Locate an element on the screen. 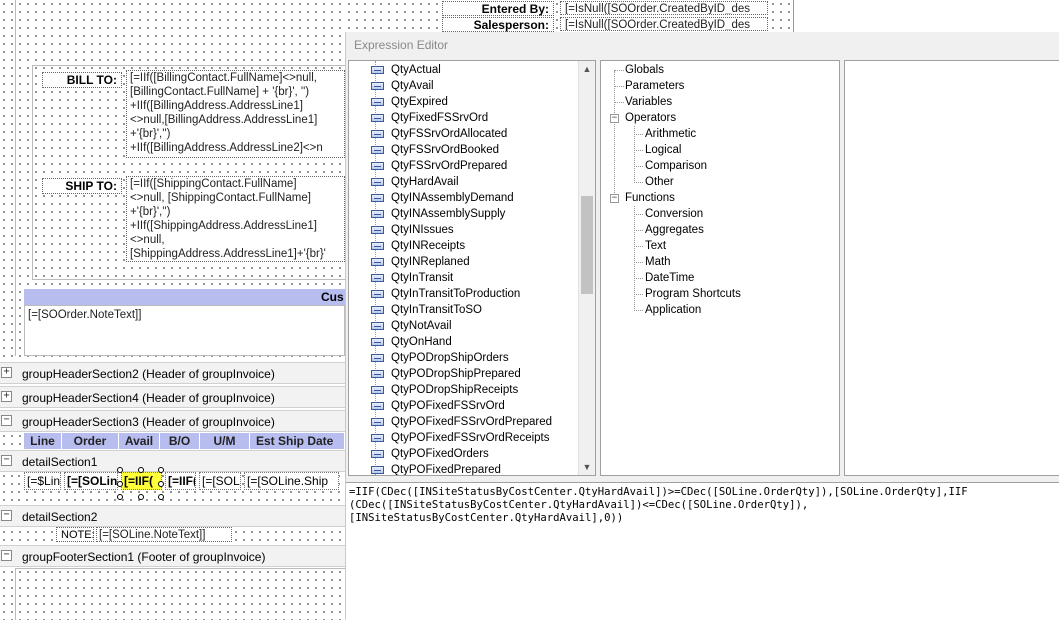 This screenshot has width=1059, height=620. field-item: QtyFSSrvOrdPrepared is located at coordinates (439, 166).